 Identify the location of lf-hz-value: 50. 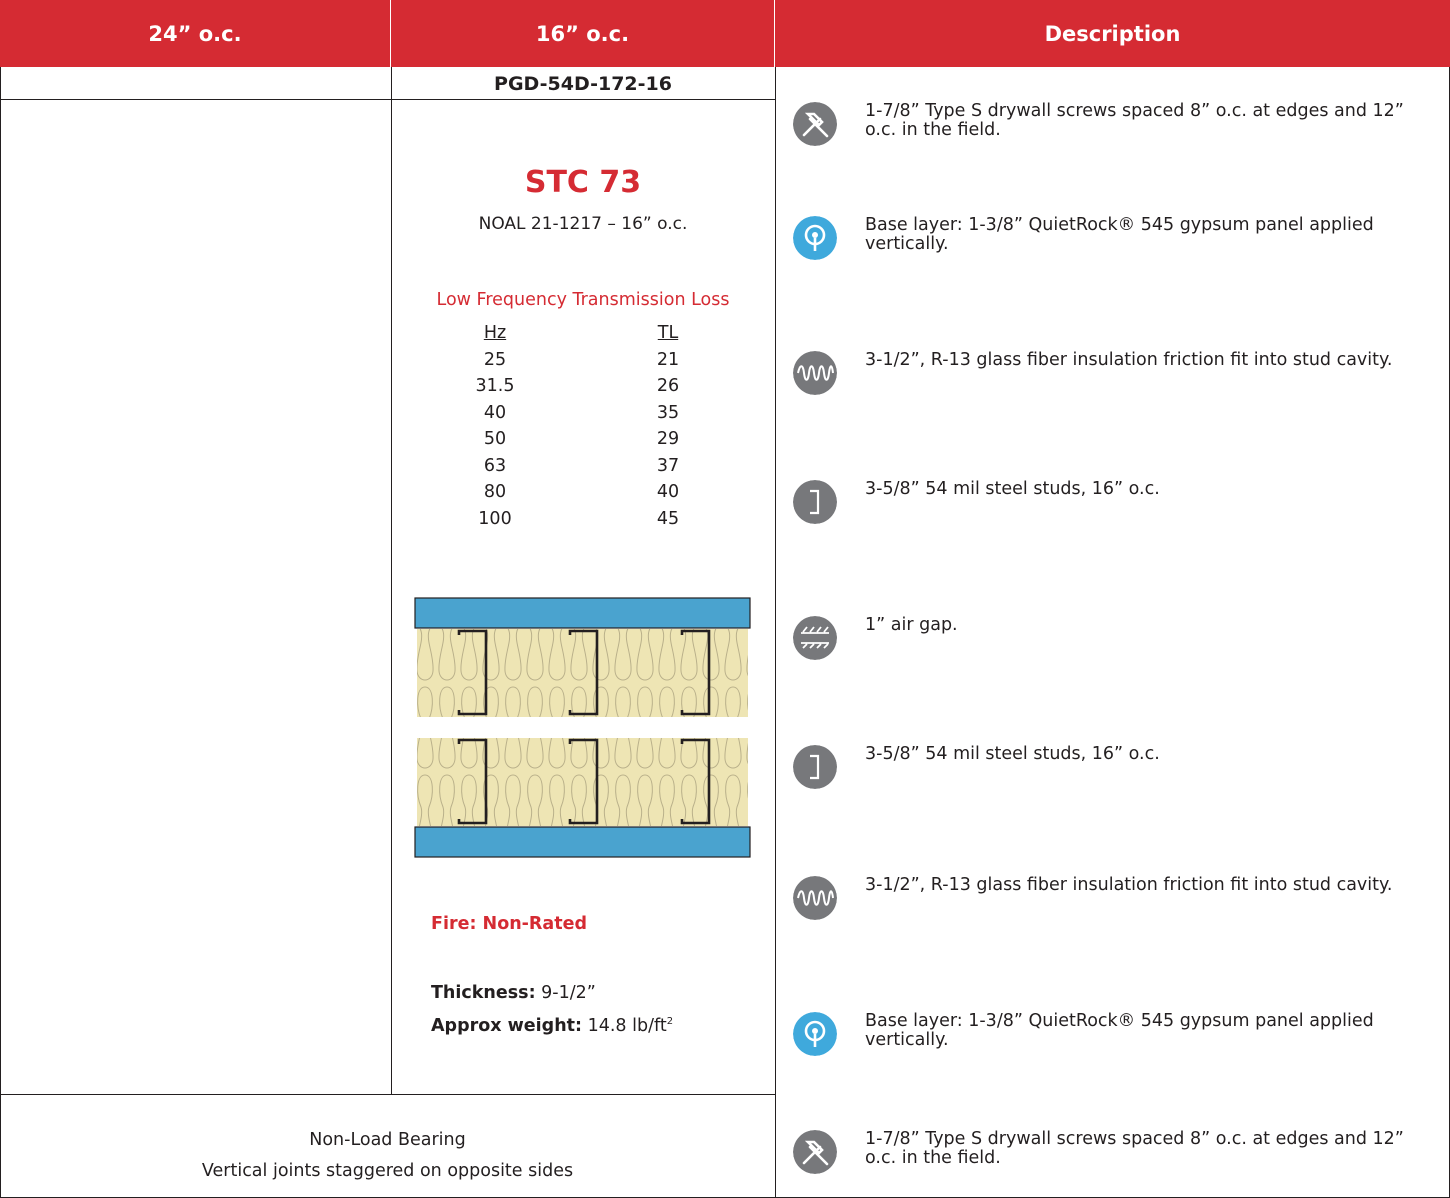
(495, 439).